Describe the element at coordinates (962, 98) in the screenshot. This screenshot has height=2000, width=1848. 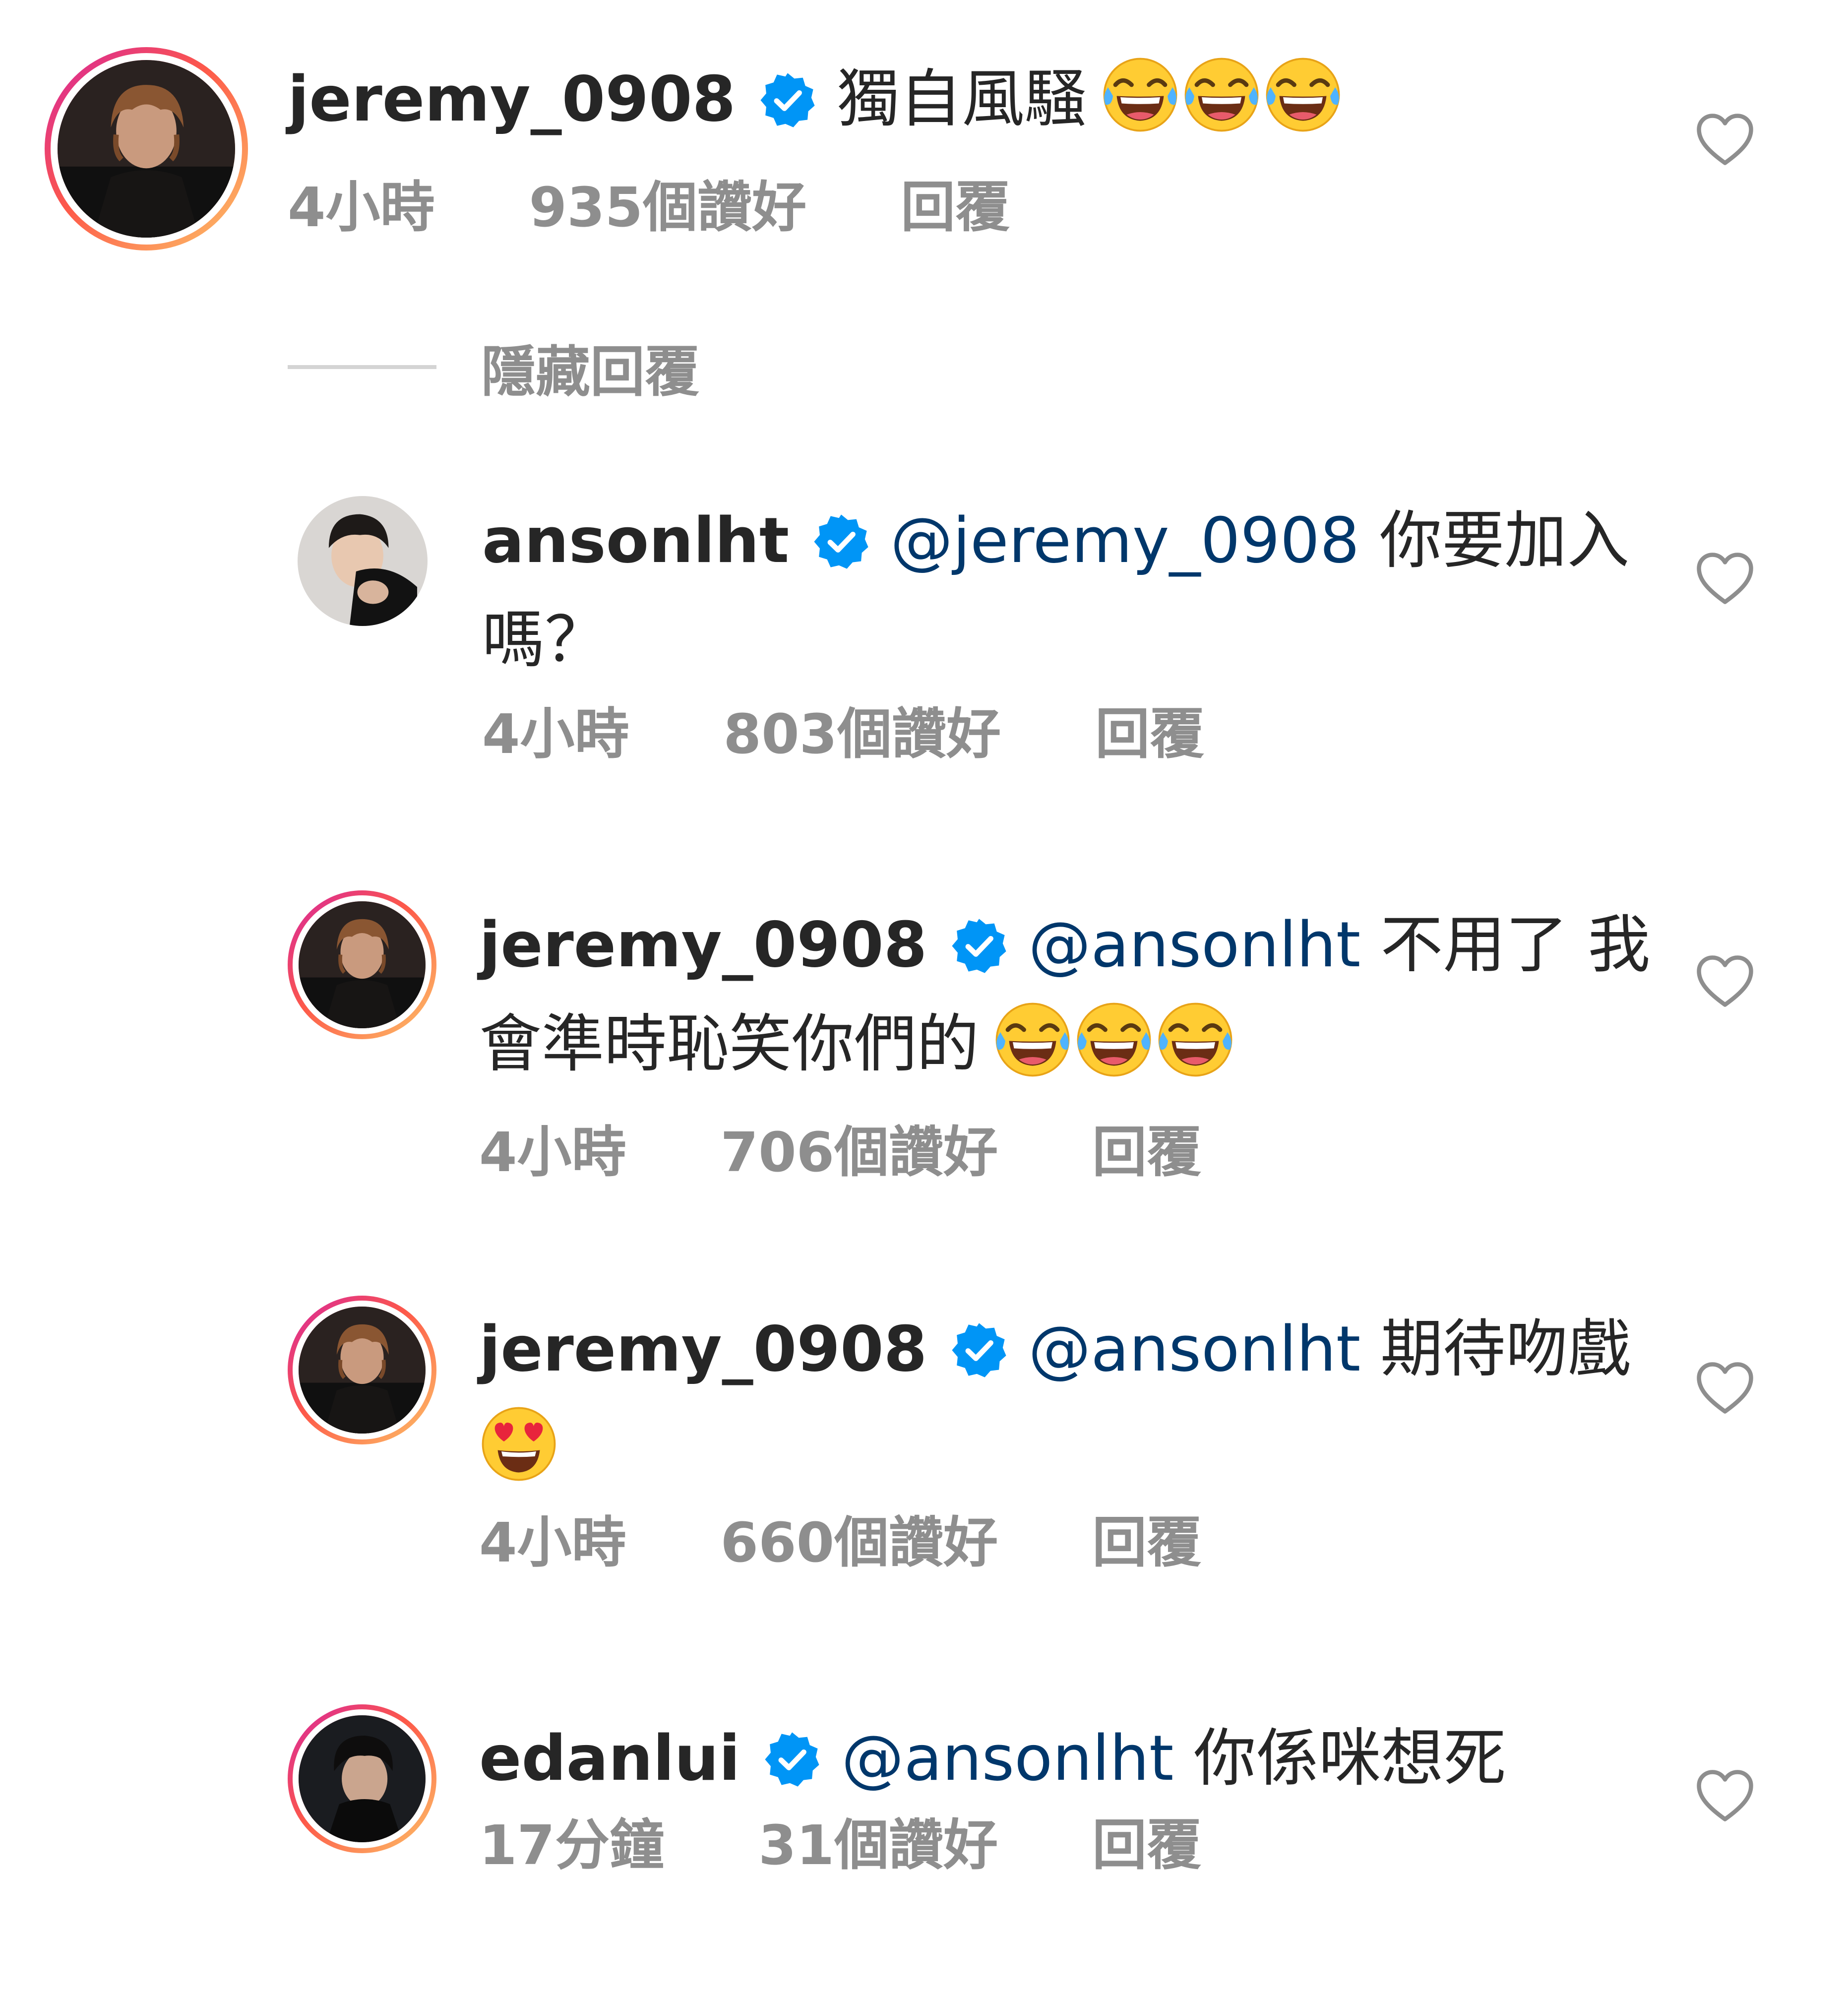
I see `comment-text: 獨自風騷` at that location.